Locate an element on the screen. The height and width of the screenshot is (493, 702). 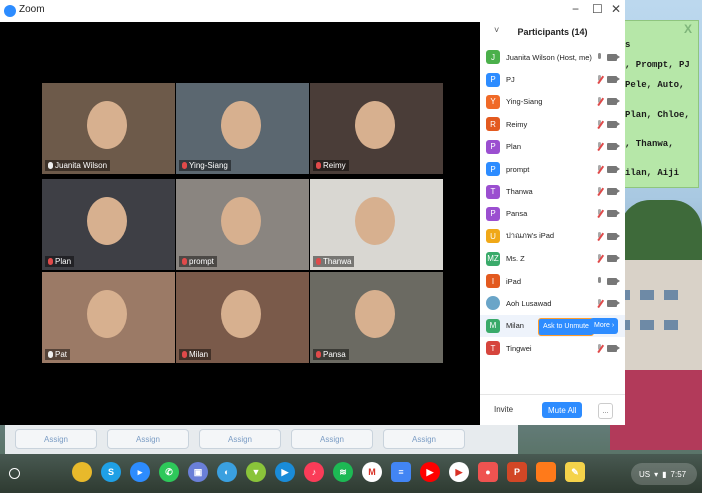
ask-to-unmute-button: Ask to Unmute is located at coordinates (566, 326).